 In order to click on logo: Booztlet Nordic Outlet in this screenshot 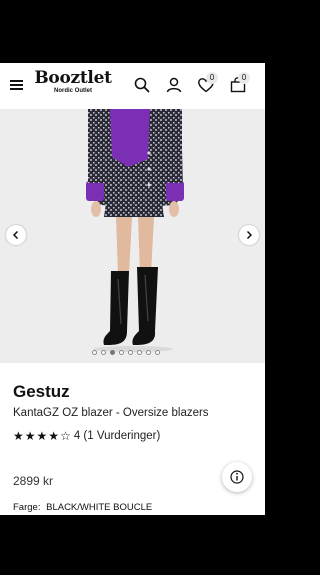, I will do `click(73, 82)`.